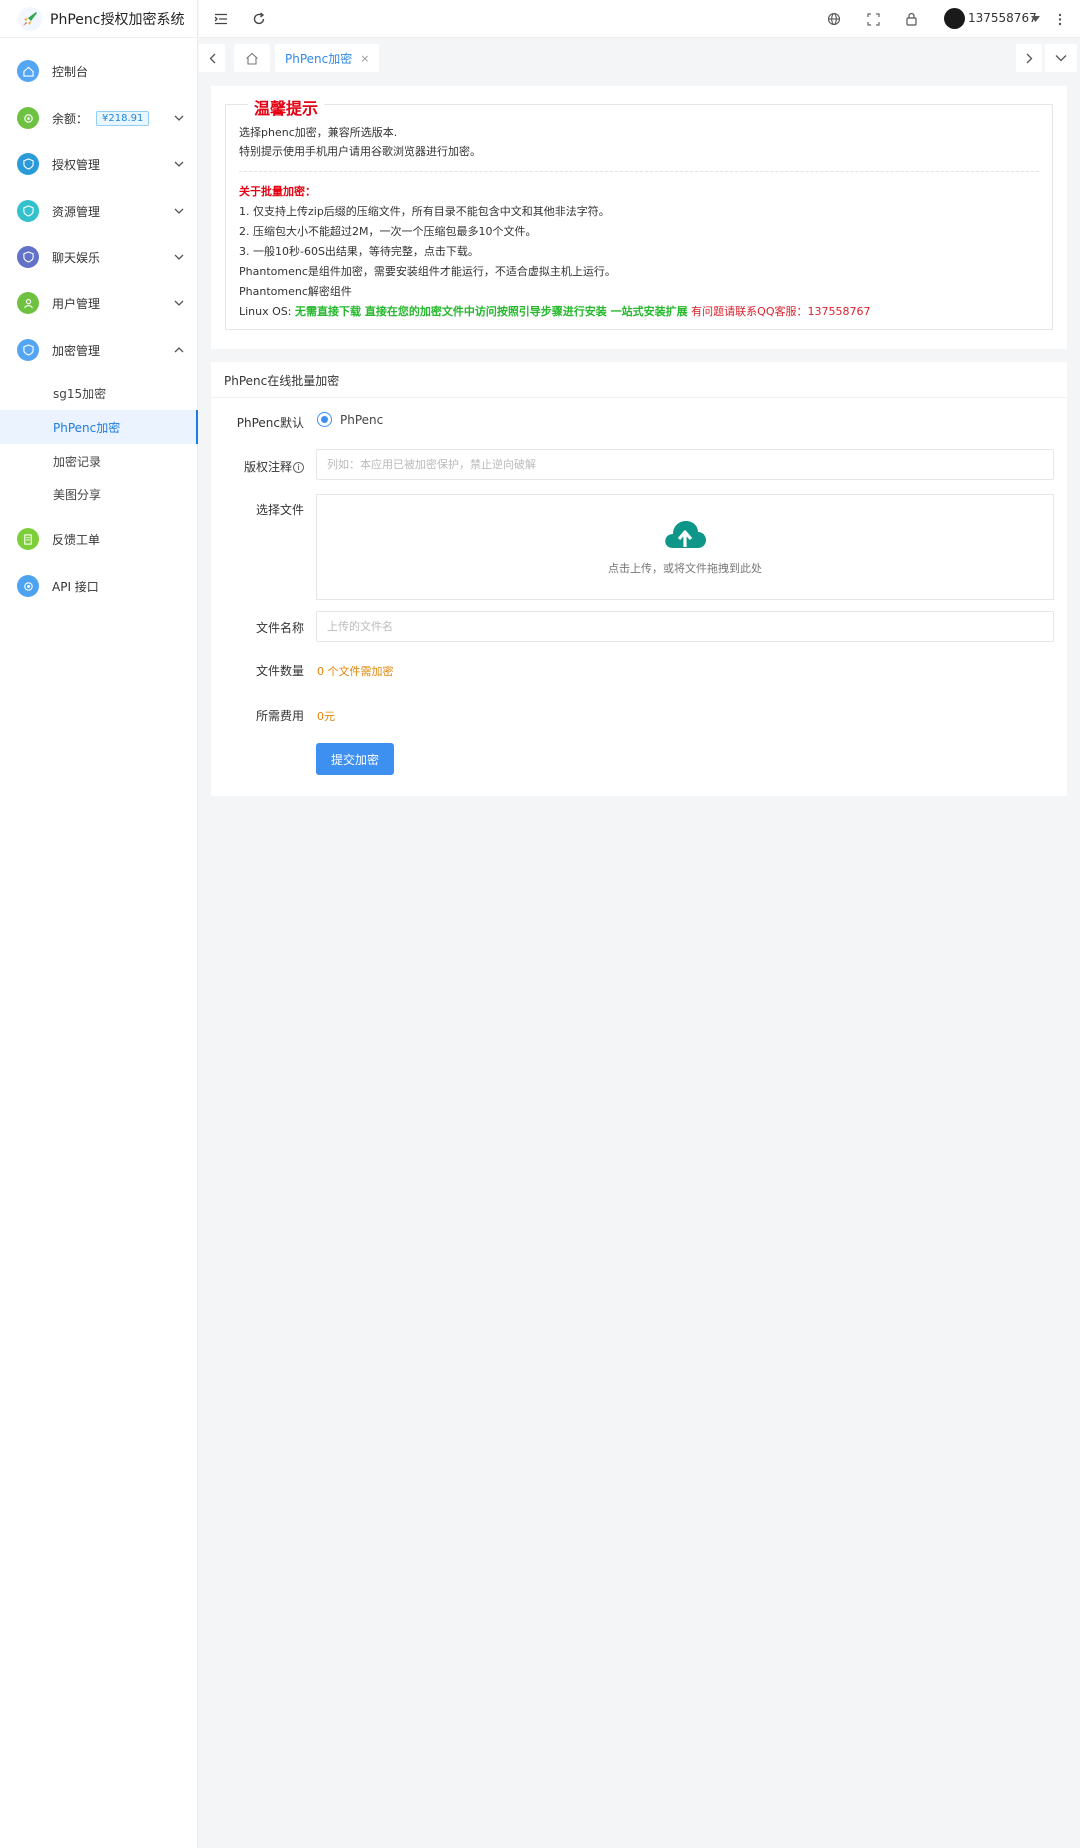  Describe the element at coordinates (639, 59) in the screenshot. I see `tab-bar: PhPenc加密 ×` at that location.